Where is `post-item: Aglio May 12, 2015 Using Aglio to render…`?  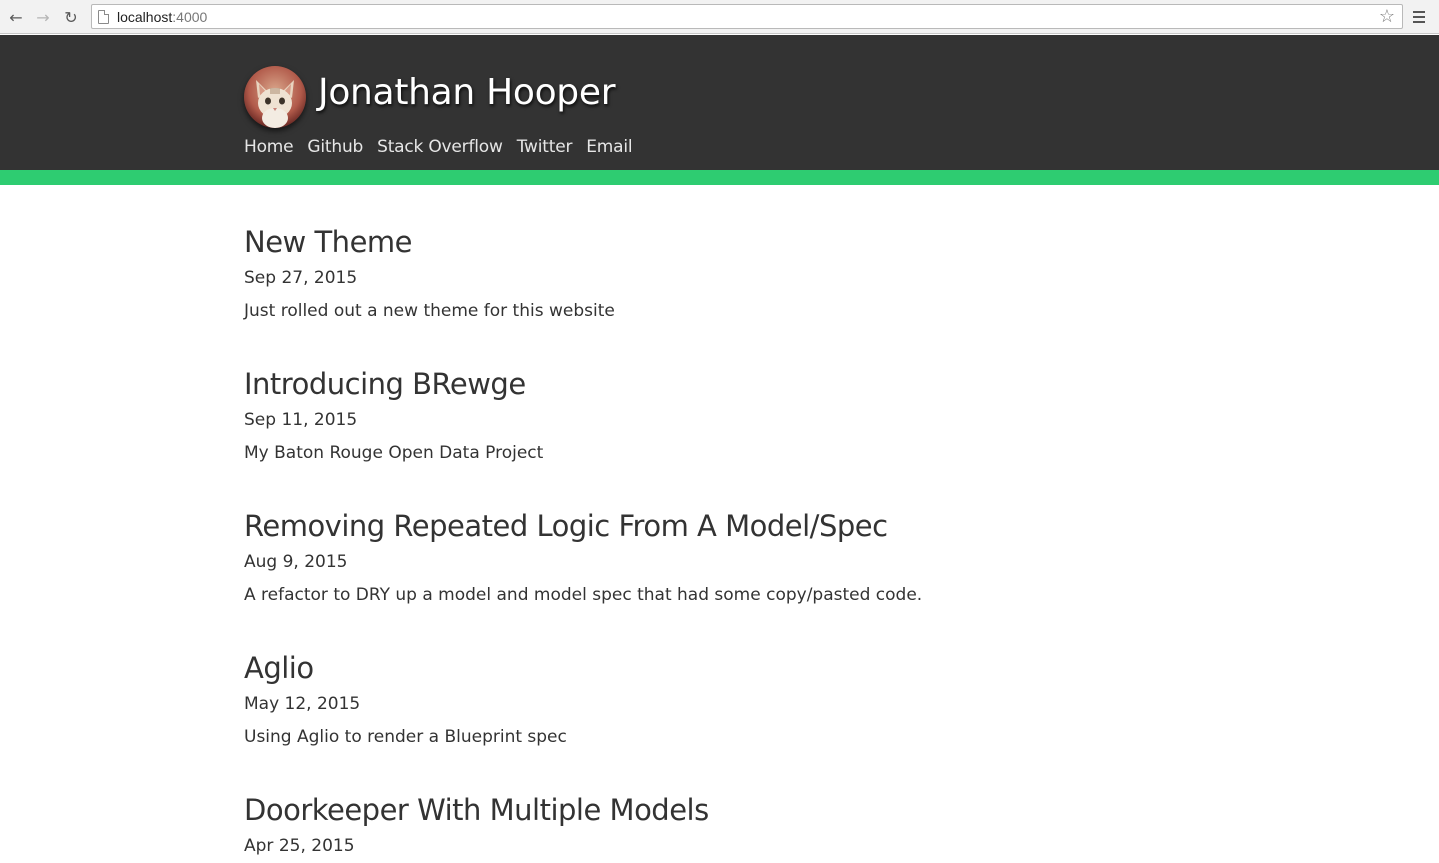
post-item: Aglio May 12, 2015 Using Aglio to render… is located at coordinates (694, 698).